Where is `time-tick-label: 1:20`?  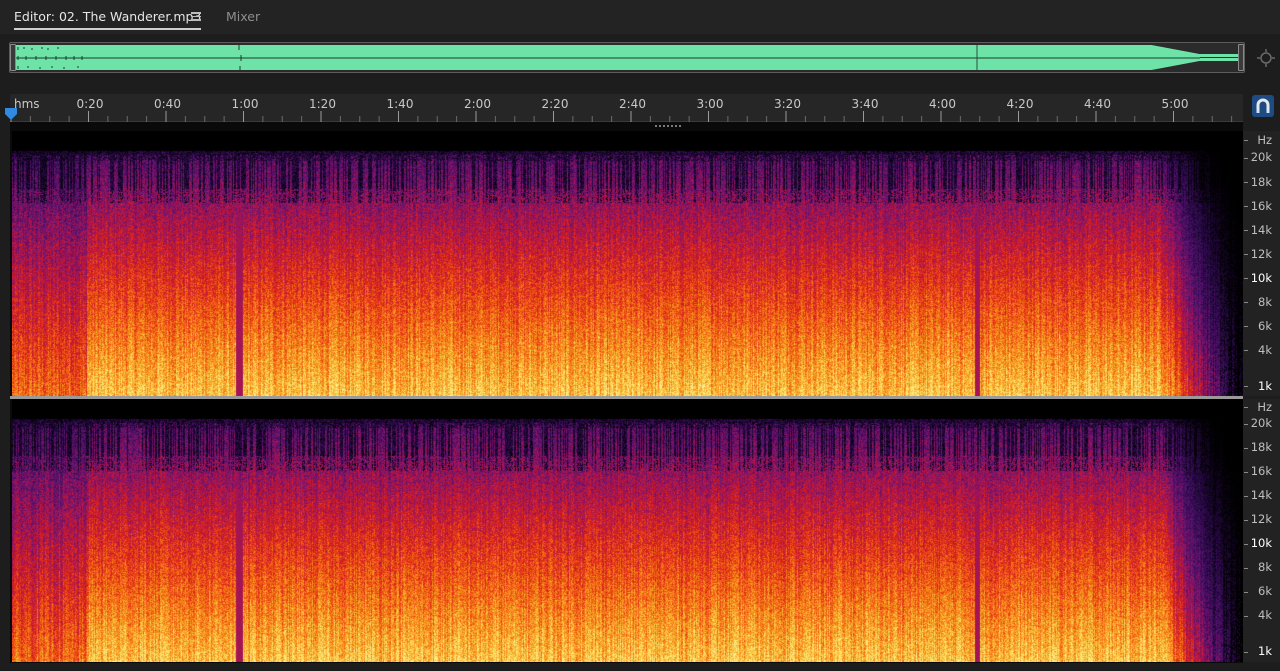 time-tick-label: 1:20 is located at coordinates (322, 104).